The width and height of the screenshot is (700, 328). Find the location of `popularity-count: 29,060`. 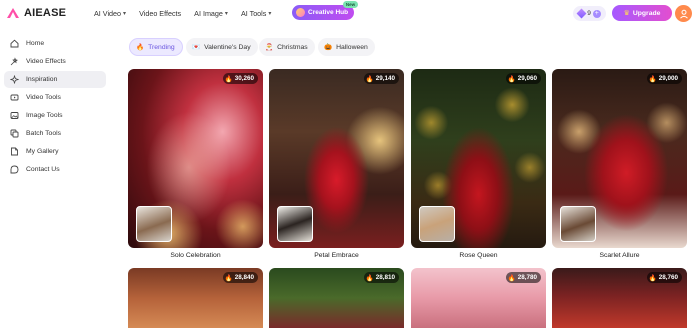

popularity-count: 29,060 is located at coordinates (527, 78).